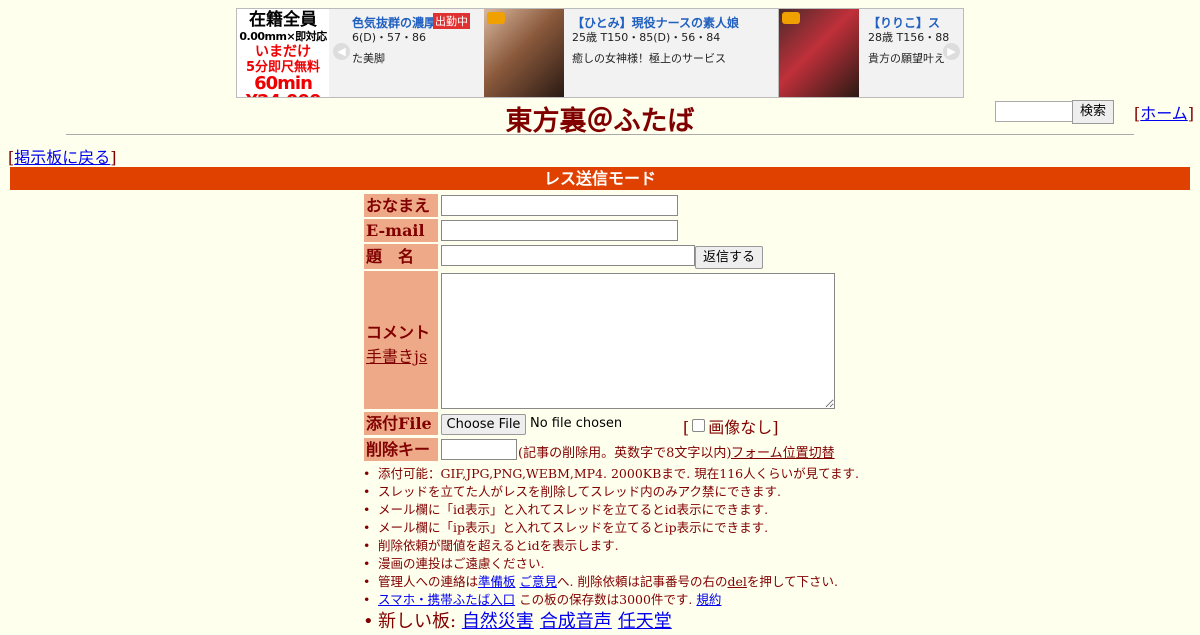 This screenshot has height=635, width=1200. I want to click on search-input, so click(1036, 111).